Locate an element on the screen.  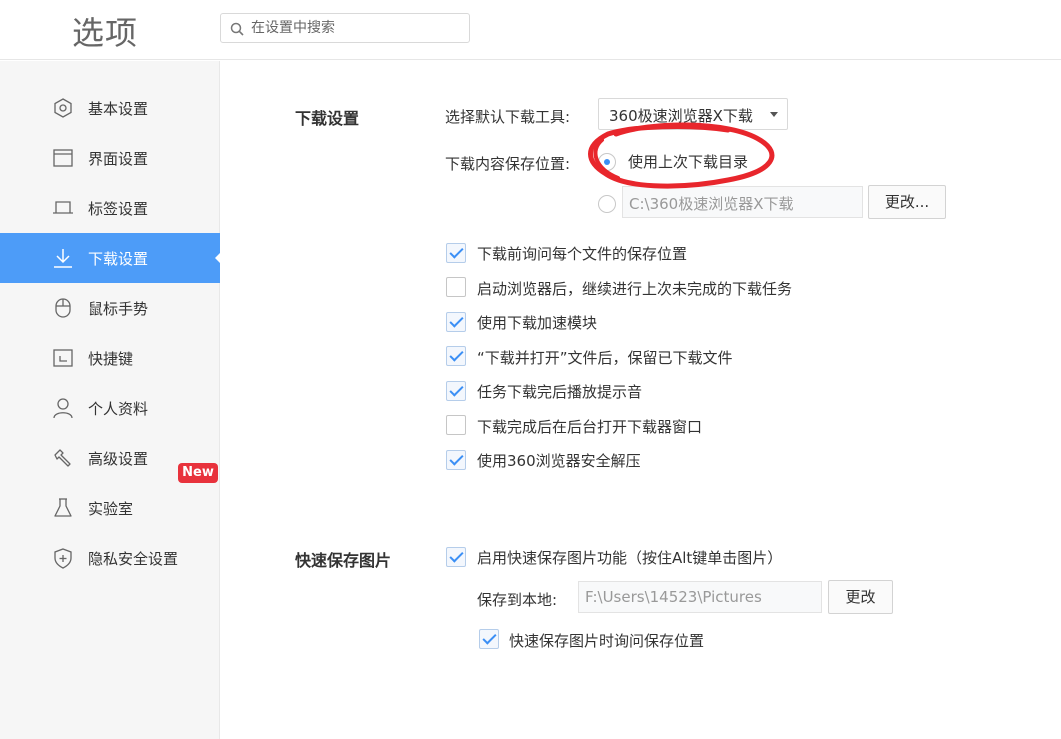
flask-icon is located at coordinates (63, 507).